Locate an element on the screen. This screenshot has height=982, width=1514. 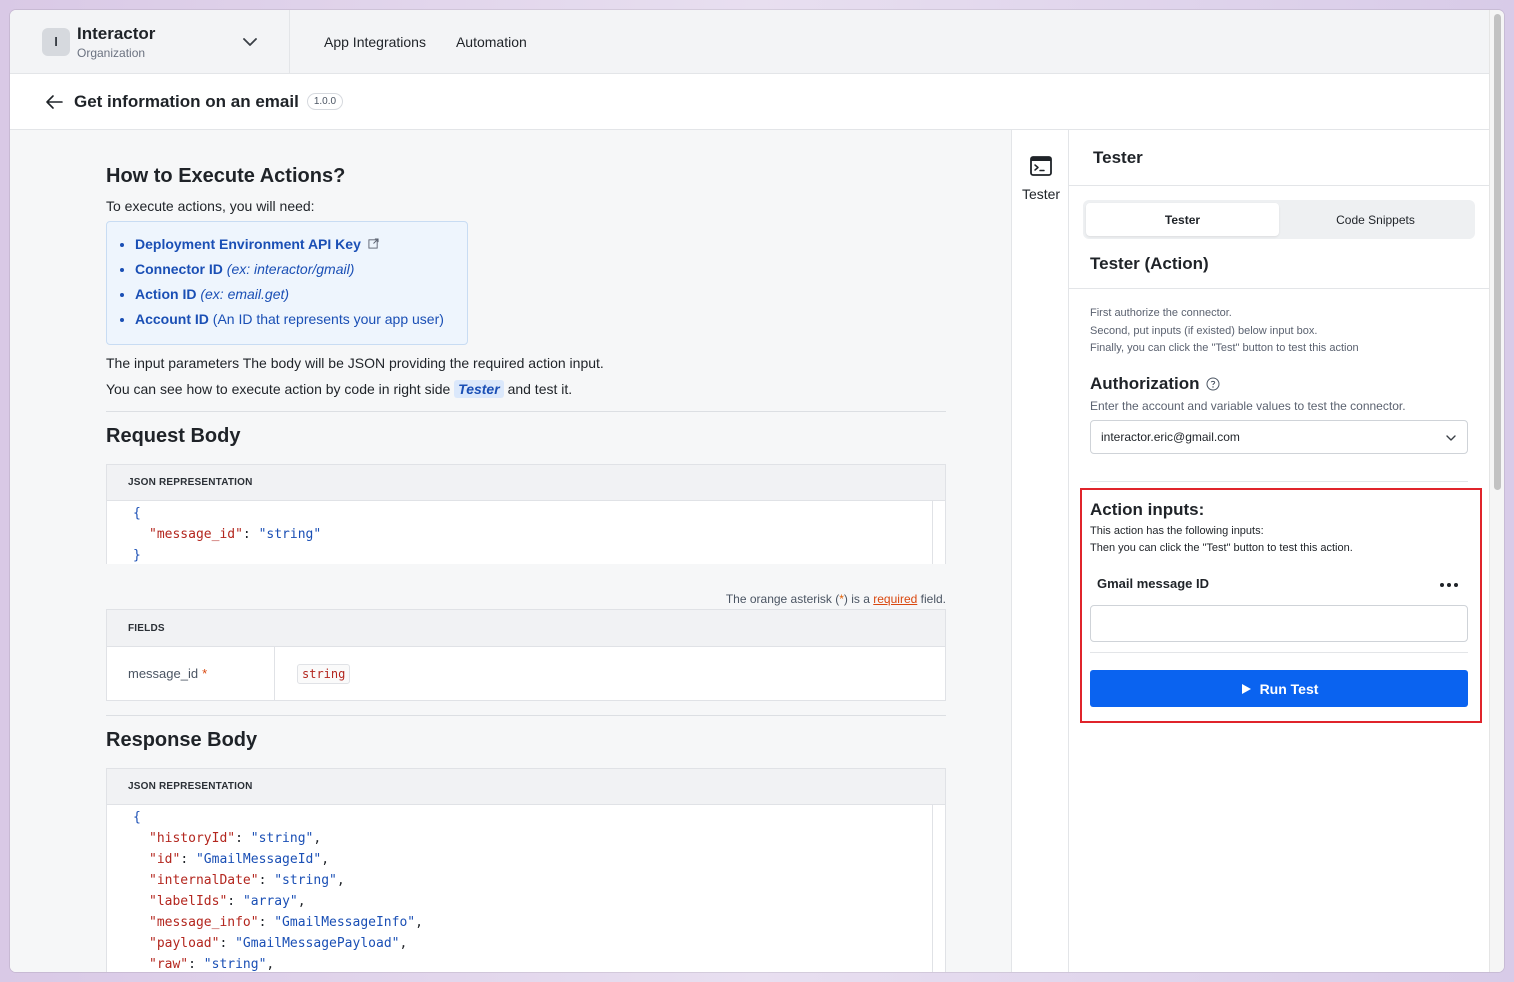
json-line: "labelIds": "array", is located at coordinates (227, 901).